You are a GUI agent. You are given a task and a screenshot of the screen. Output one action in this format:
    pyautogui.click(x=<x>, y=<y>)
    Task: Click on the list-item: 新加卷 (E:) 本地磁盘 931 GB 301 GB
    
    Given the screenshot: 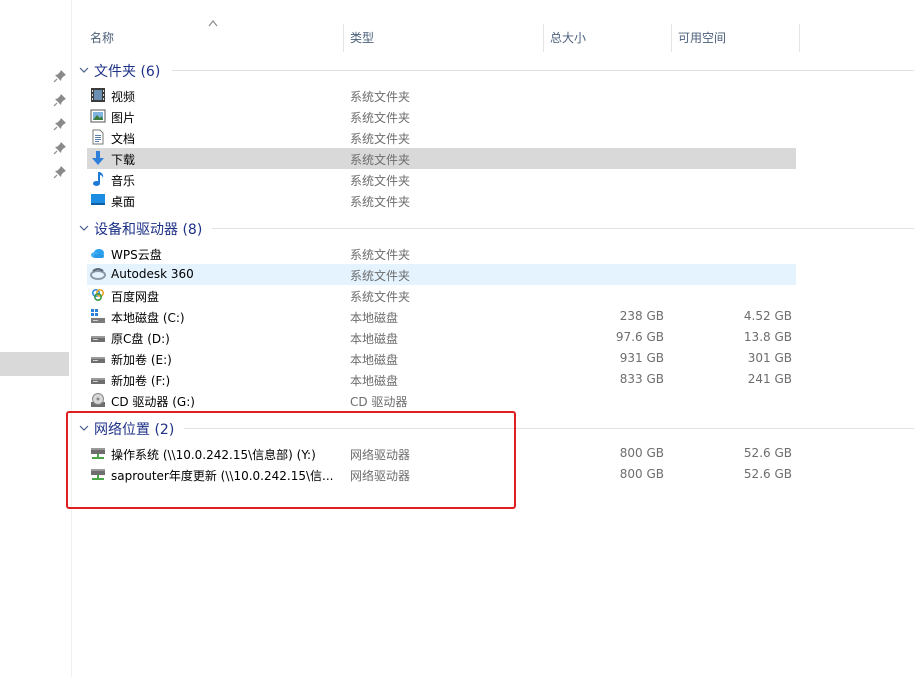 What is the action you would take?
    pyautogui.click(x=441, y=358)
    